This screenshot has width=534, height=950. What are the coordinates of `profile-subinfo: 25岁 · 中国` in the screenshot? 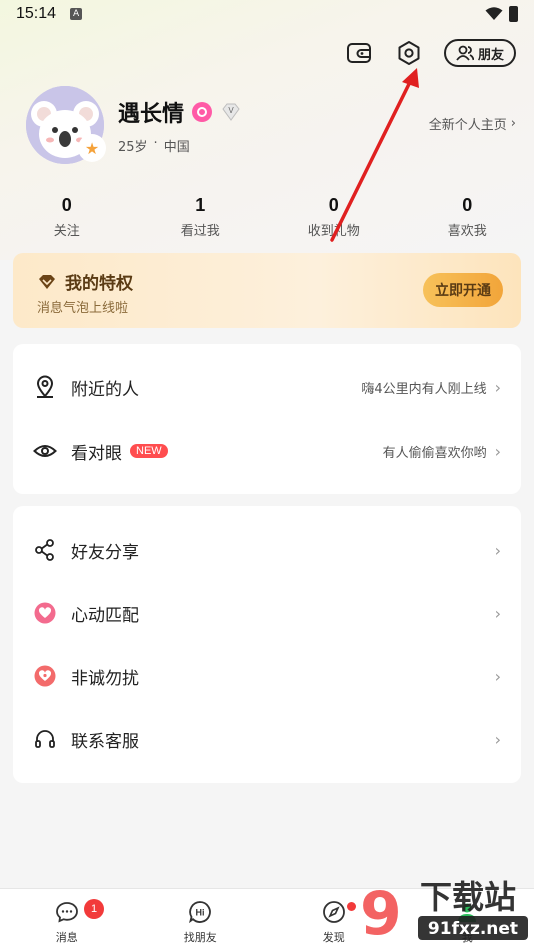 It's located at (154, 145).